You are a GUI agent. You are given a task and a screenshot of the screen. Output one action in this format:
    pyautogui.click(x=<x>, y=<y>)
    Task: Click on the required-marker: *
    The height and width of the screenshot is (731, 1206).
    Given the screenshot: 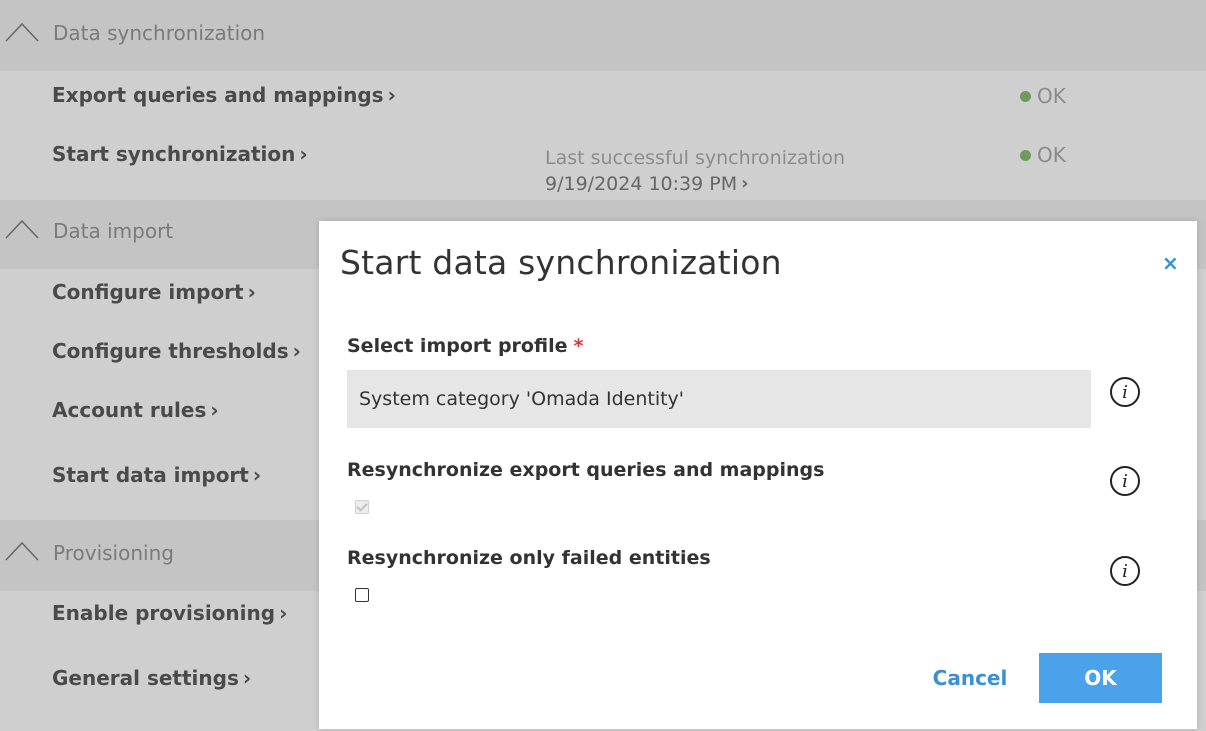 What is the action you would take?
    pyautogui.click(x=578, y=346)
    